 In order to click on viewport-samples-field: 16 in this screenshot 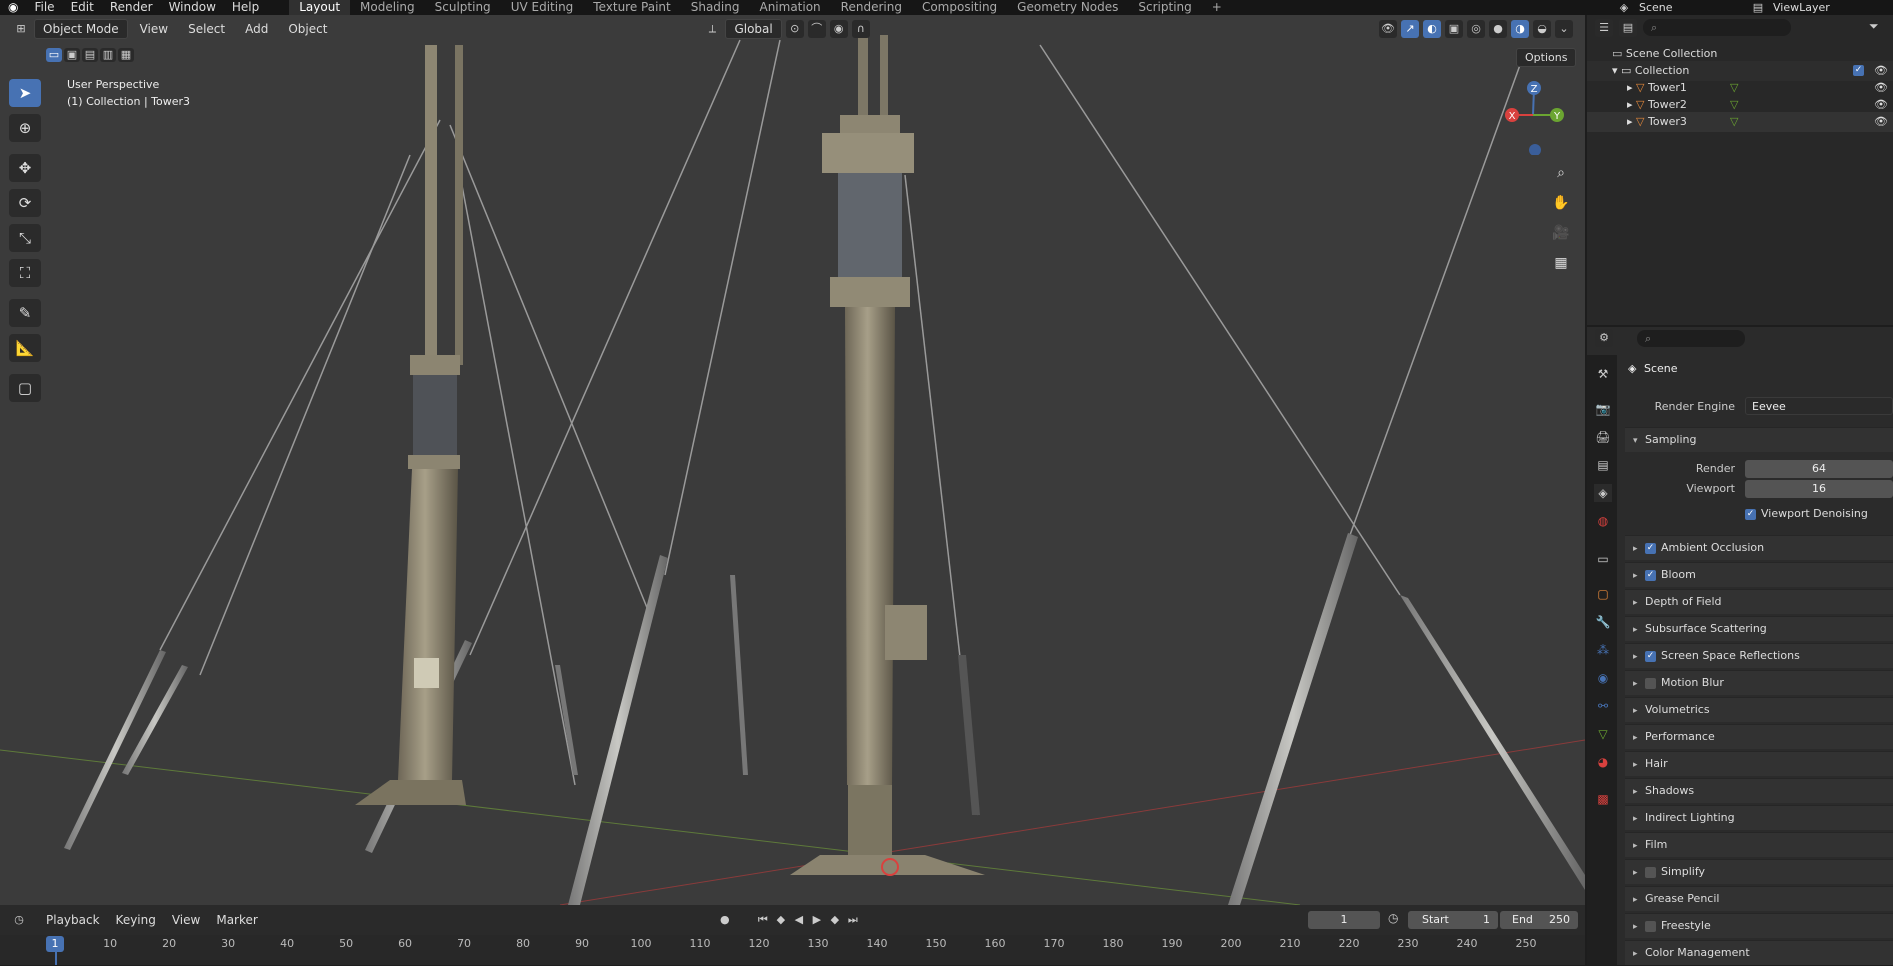, I will do `click(1819, 489)`.